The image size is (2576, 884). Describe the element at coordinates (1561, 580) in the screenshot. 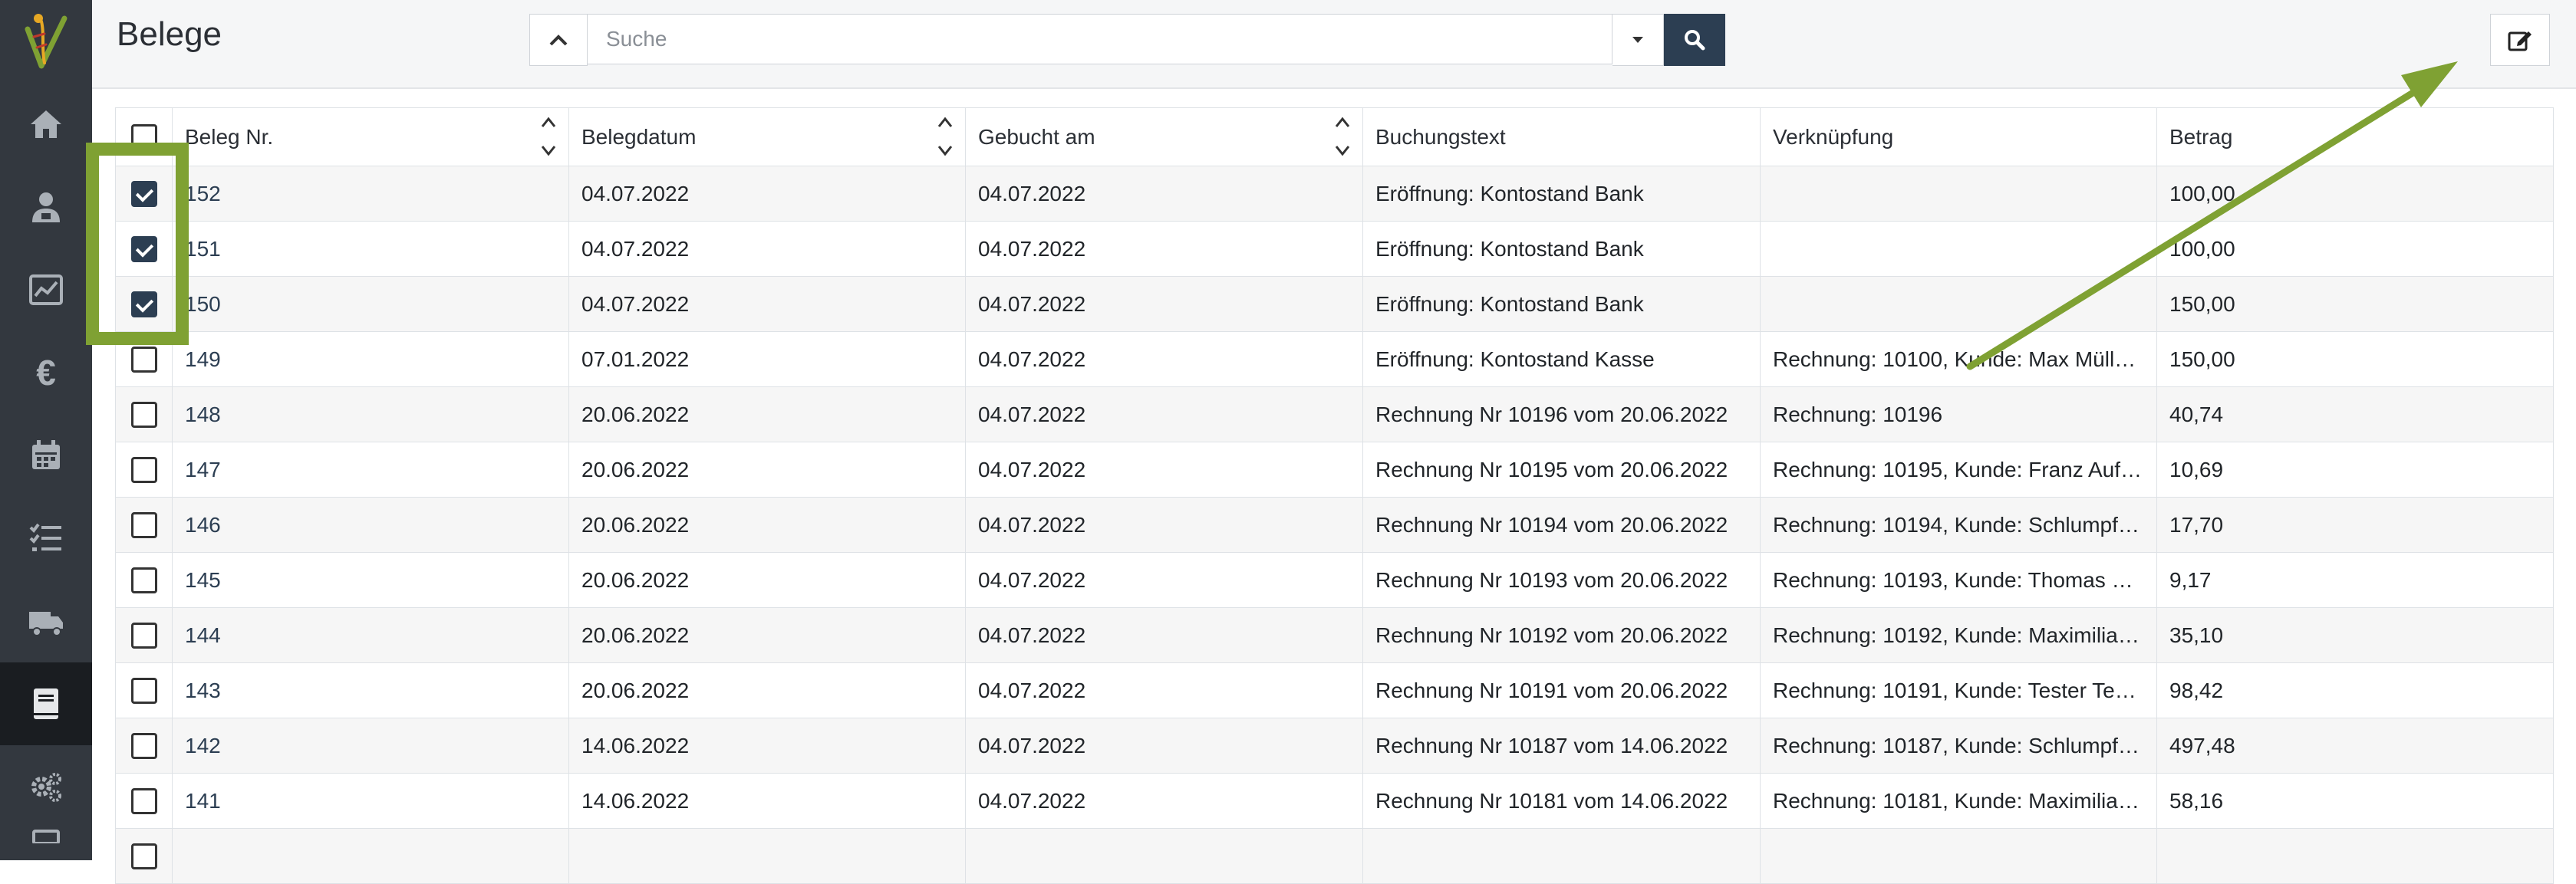

I see `cell-buchungstext: Rechnung Nr 10193 vom 20.06.2022` at that location.